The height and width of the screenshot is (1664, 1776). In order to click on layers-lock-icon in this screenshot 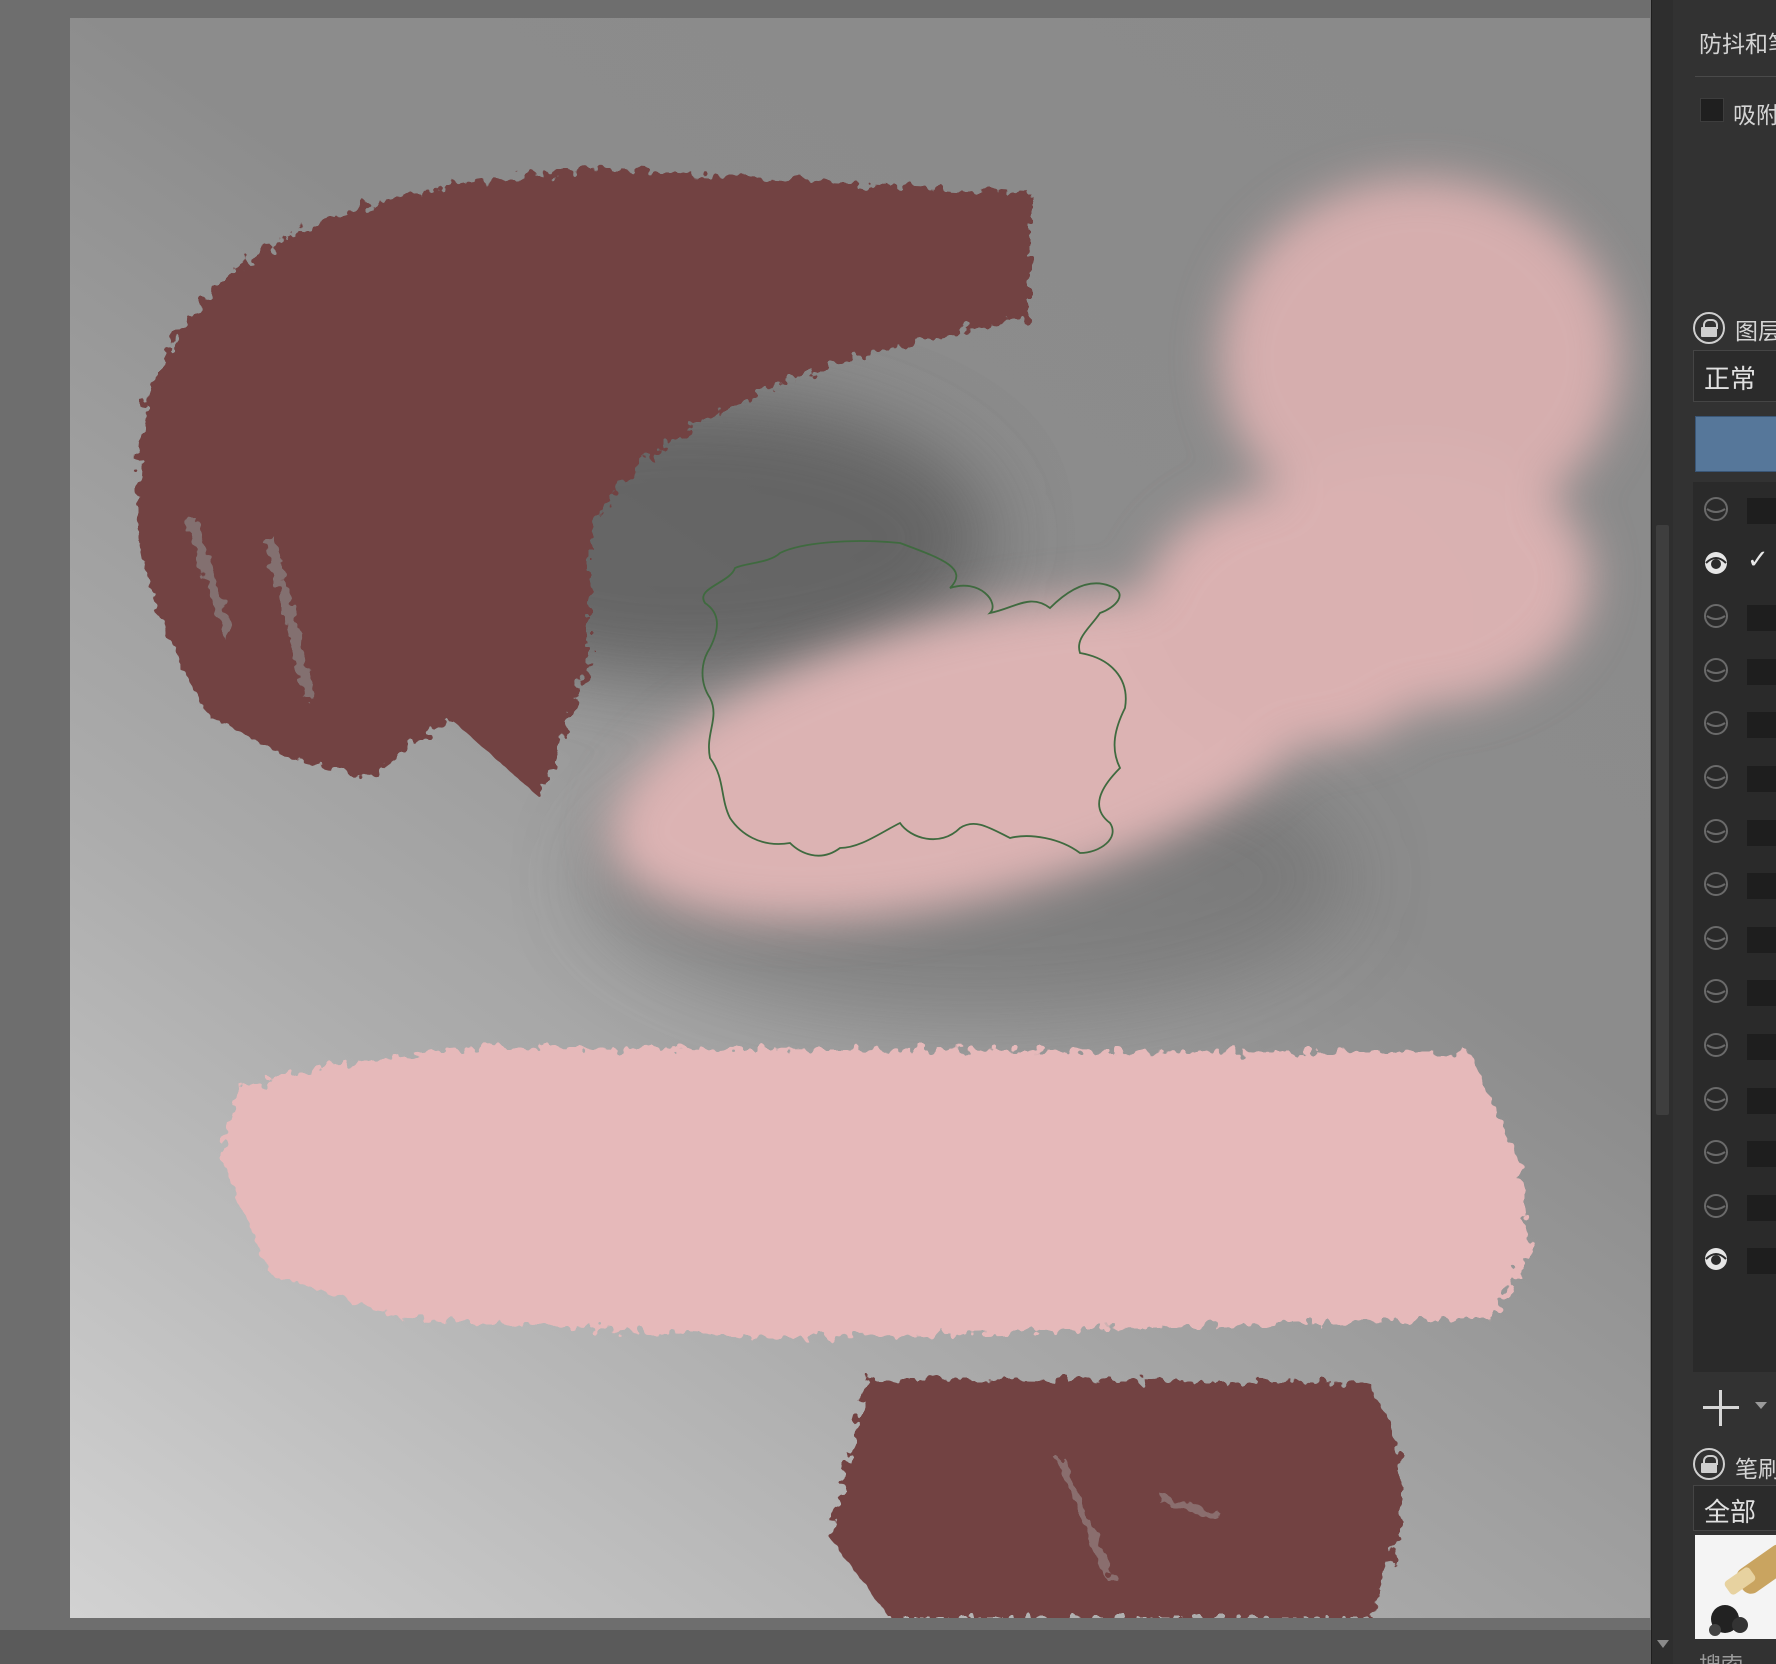, I will do `click(1709, 328)`.